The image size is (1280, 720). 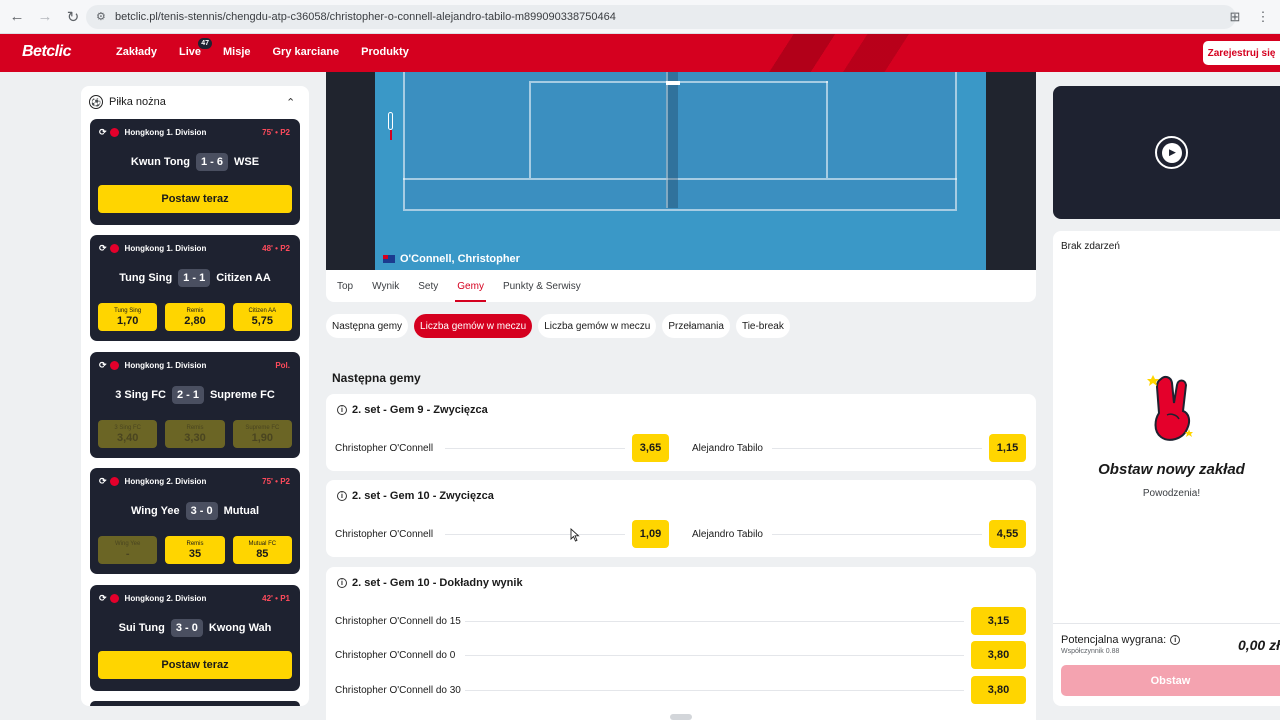 I want to click on site-info-icon: ⚙, so click(x=102, y=17).